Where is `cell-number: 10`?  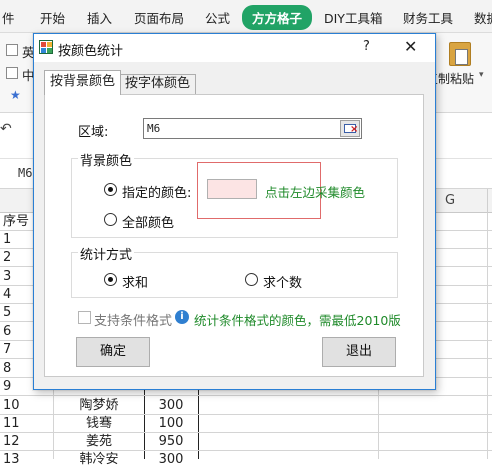 cell-number: 10 is located at coordinates (25, 406).